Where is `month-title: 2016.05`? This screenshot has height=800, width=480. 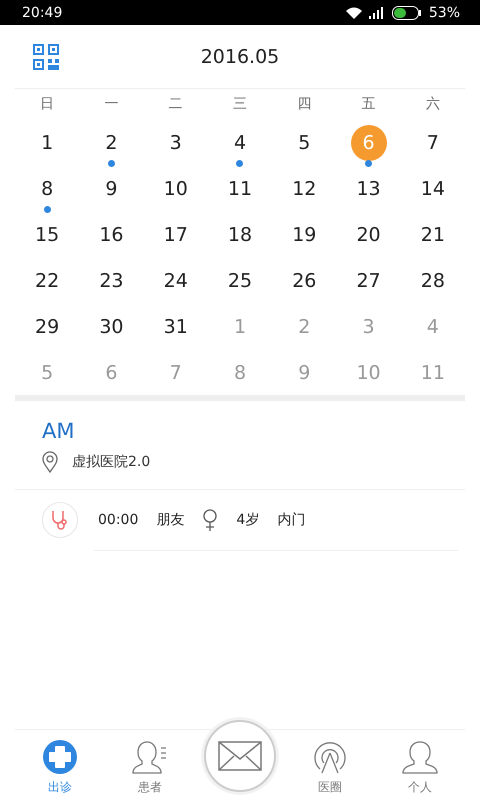
month-title: 2016.05 is located at coordinates (240, 57).